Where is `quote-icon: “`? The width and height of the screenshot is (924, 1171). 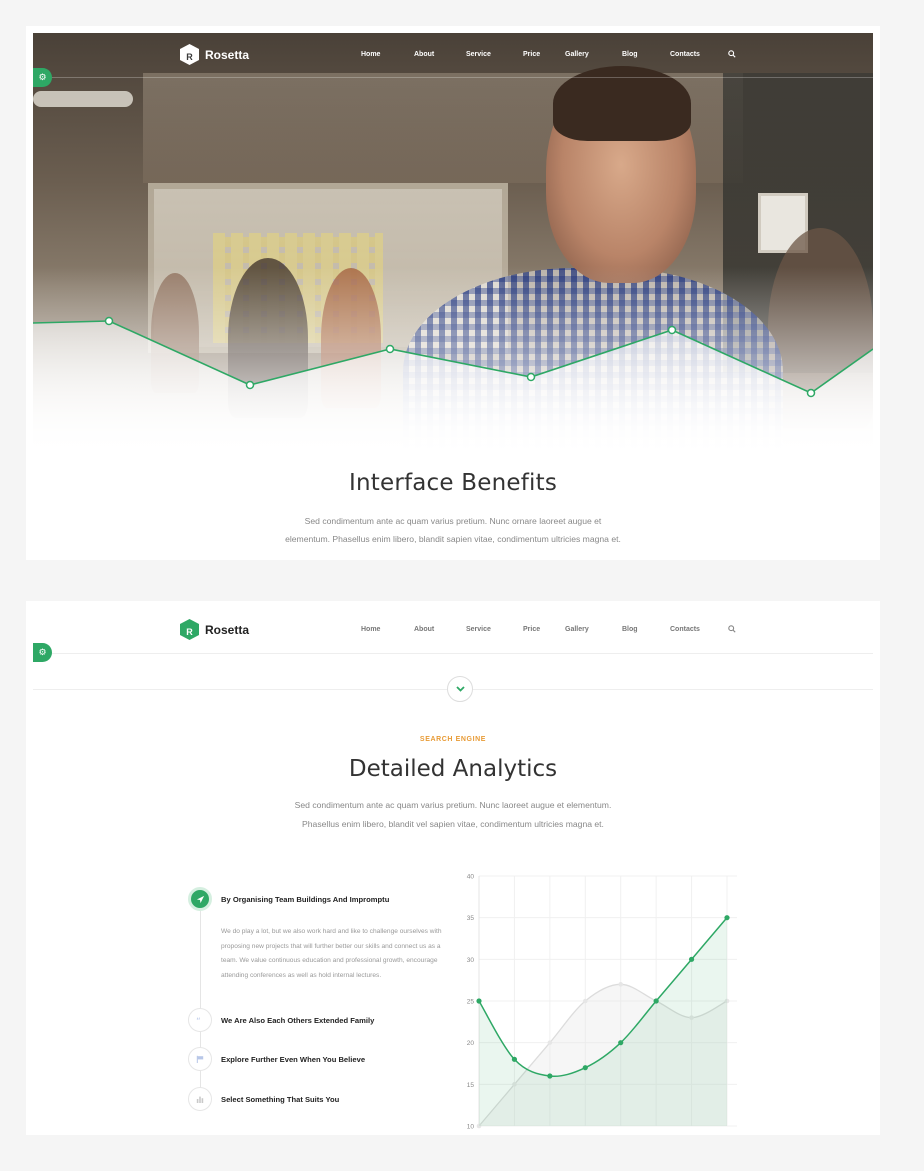
quote-icon: “ is located at coordinates (200, 1020).